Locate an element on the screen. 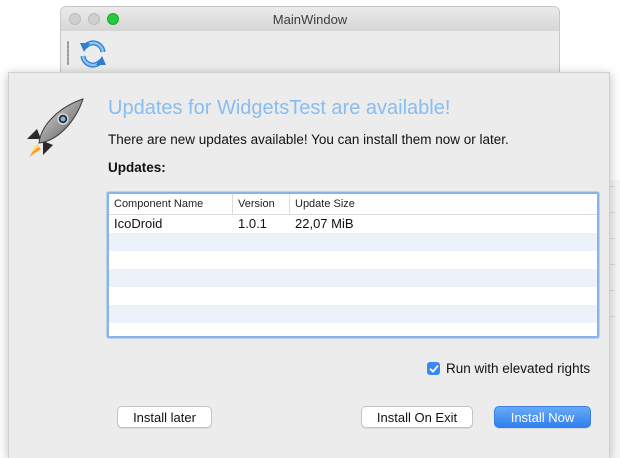  install-later-button: Install later is located at coordinates (164, 417).